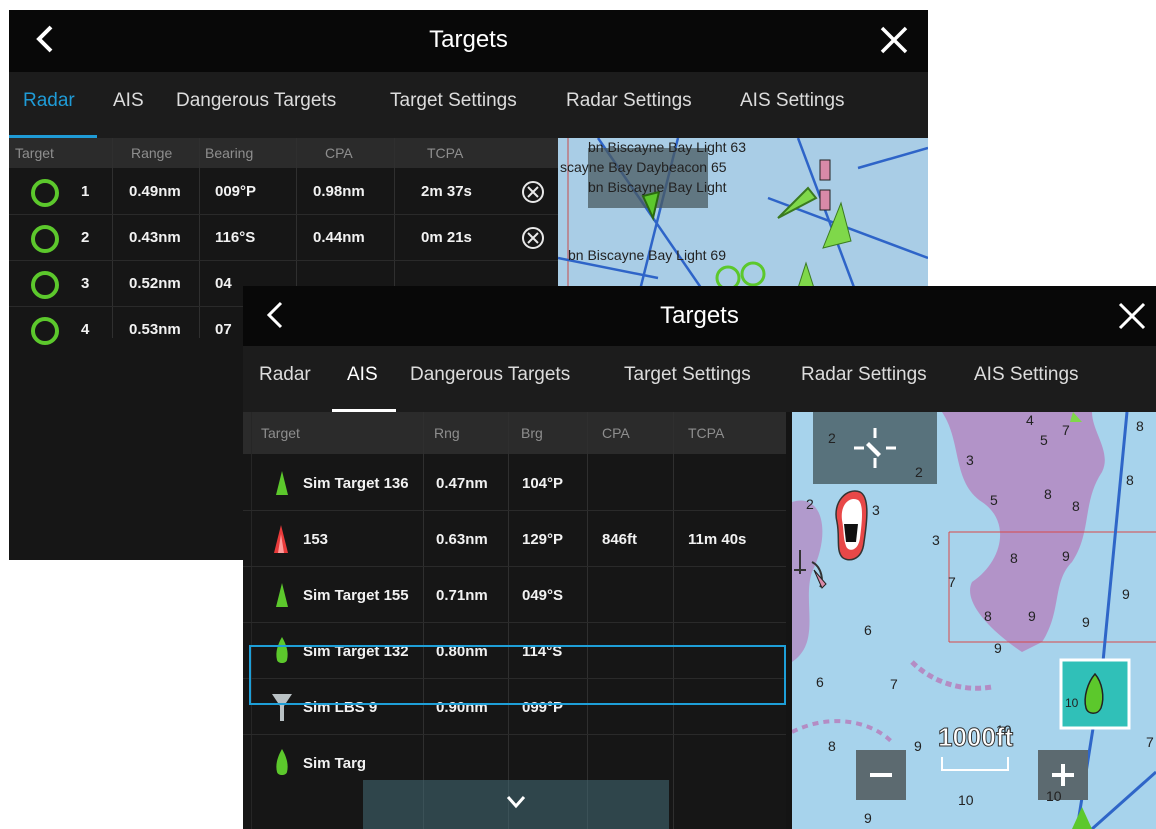 Image resolution: width=1156 pixels, height=829 pixels. Describe the element at coordinates (356, 483) in the screenshot. I see `target-name: Sim Target 136` at that location.